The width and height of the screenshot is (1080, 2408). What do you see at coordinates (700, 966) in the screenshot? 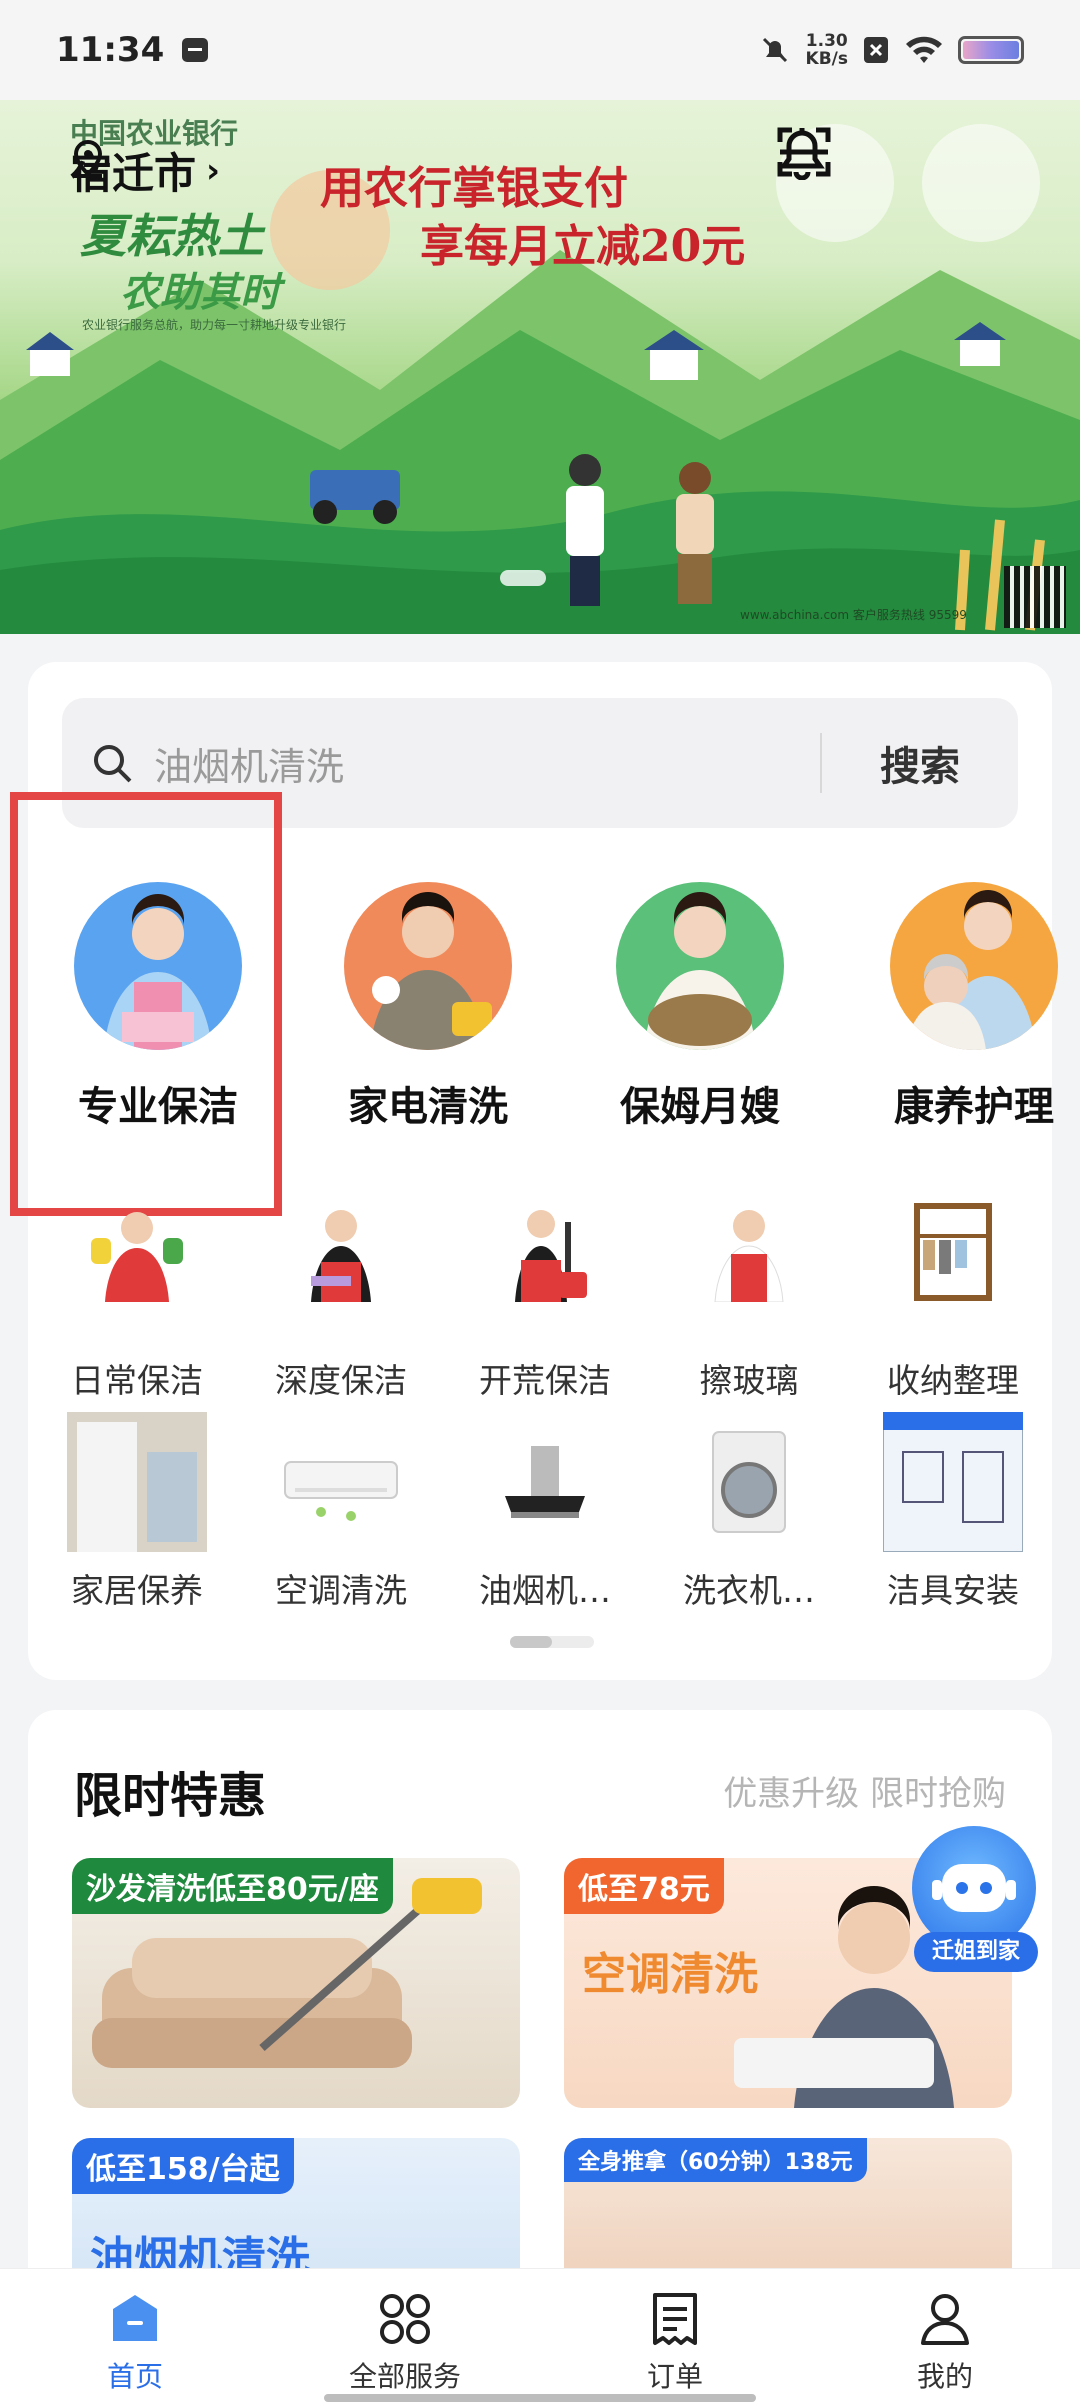
I see `nanny-avatar` at bounding box center [700, 966].